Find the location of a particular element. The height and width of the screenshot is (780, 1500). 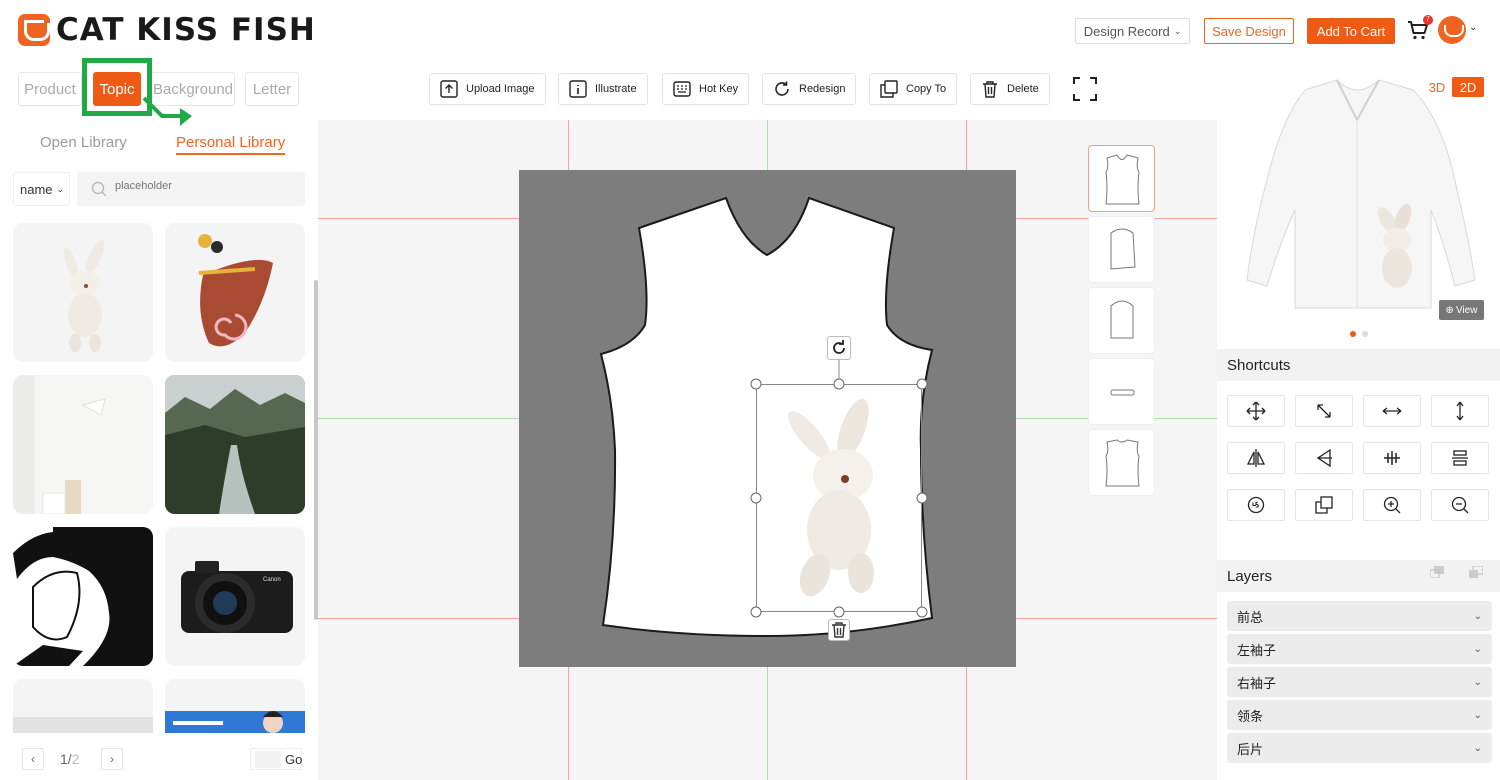

zoom-out-button is located at coordinates (1460, 505).